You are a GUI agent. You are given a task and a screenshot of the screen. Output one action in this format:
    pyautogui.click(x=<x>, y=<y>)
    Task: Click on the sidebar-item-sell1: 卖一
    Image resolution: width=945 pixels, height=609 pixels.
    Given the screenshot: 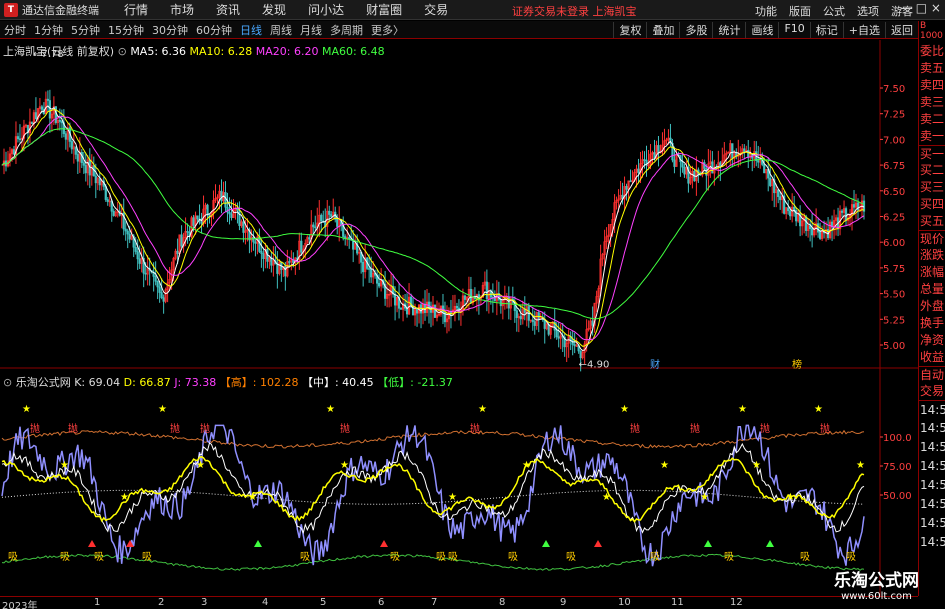 What is the action you would take?
    pyautogui.click(x=932, y=136)
    